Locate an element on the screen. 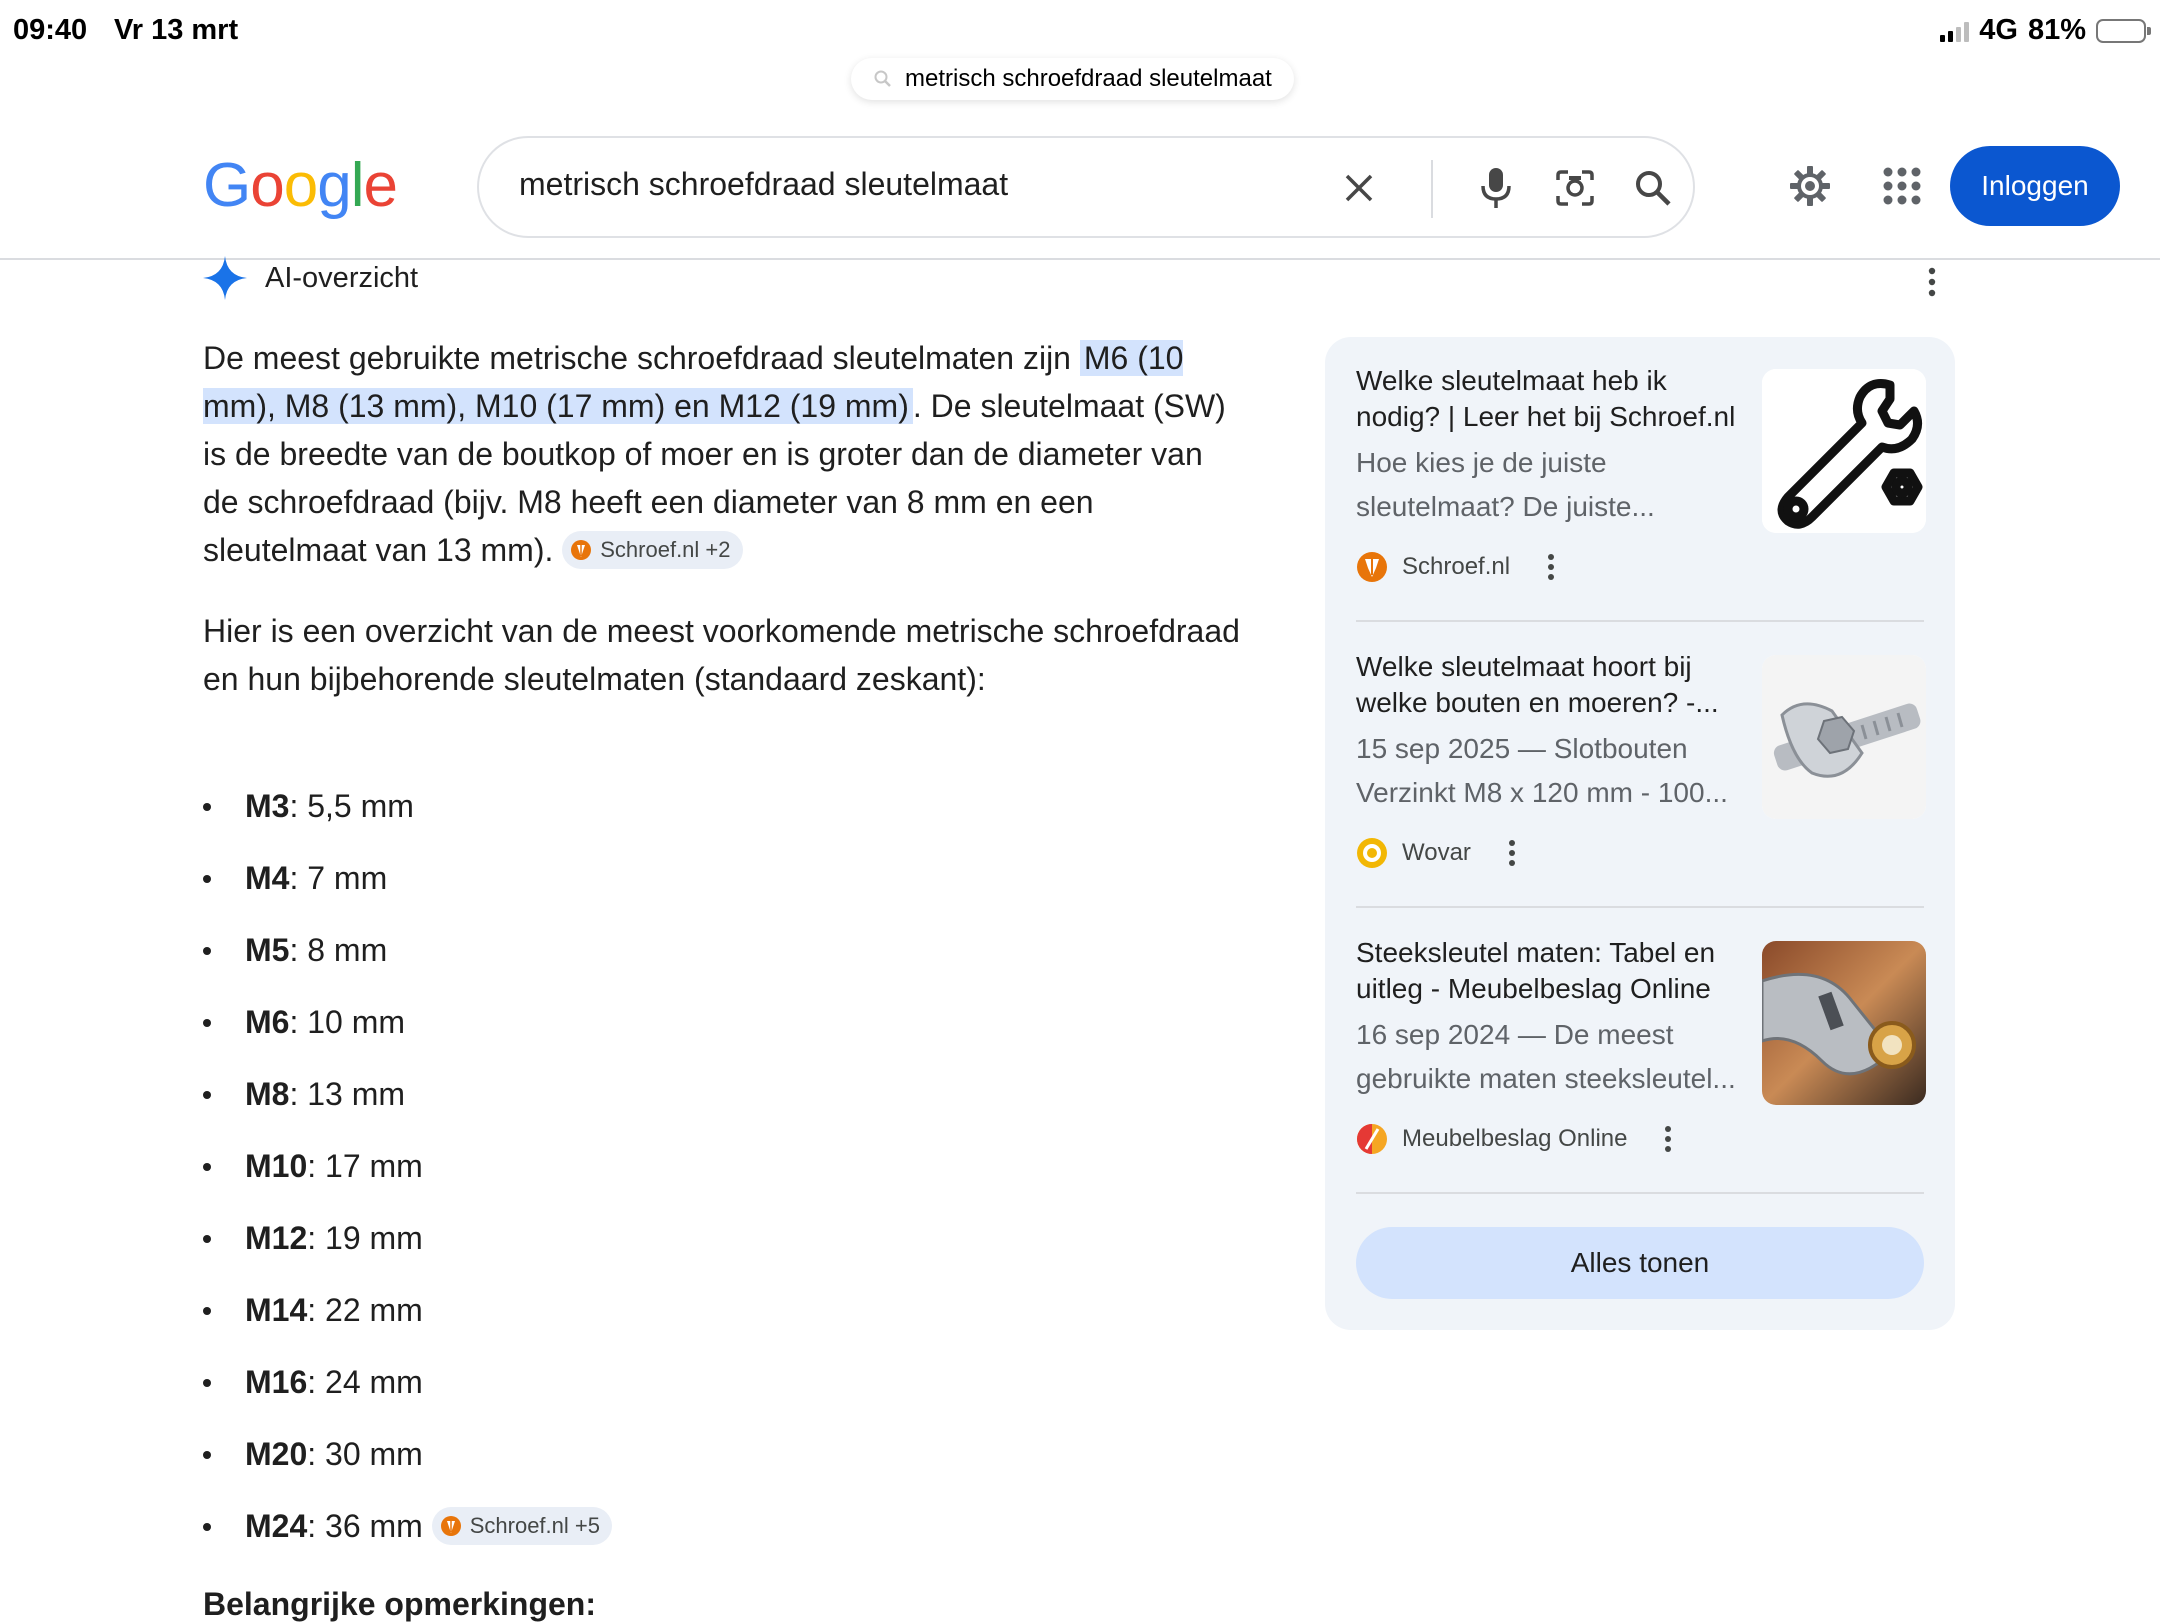 Image resolution: width=2160 pixels, height=1623 pixels. close-icon is located at coordinates (1359, 188).